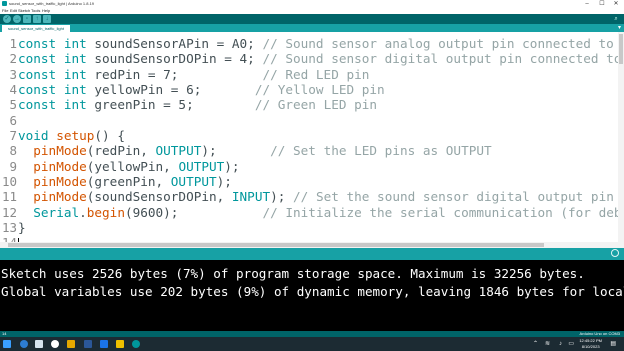 This screenshot has width=624, height=351. Describe the element at coordinates (276, 245) in the screenshot. I see `horizontal-scroll-thumb` at that location.